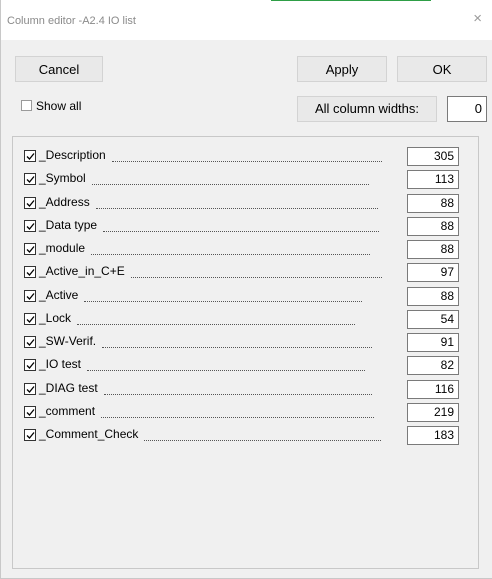 This screenshot has height=579, width=492. I want to click on column-row: _Symbol 113, so click(244, 180).